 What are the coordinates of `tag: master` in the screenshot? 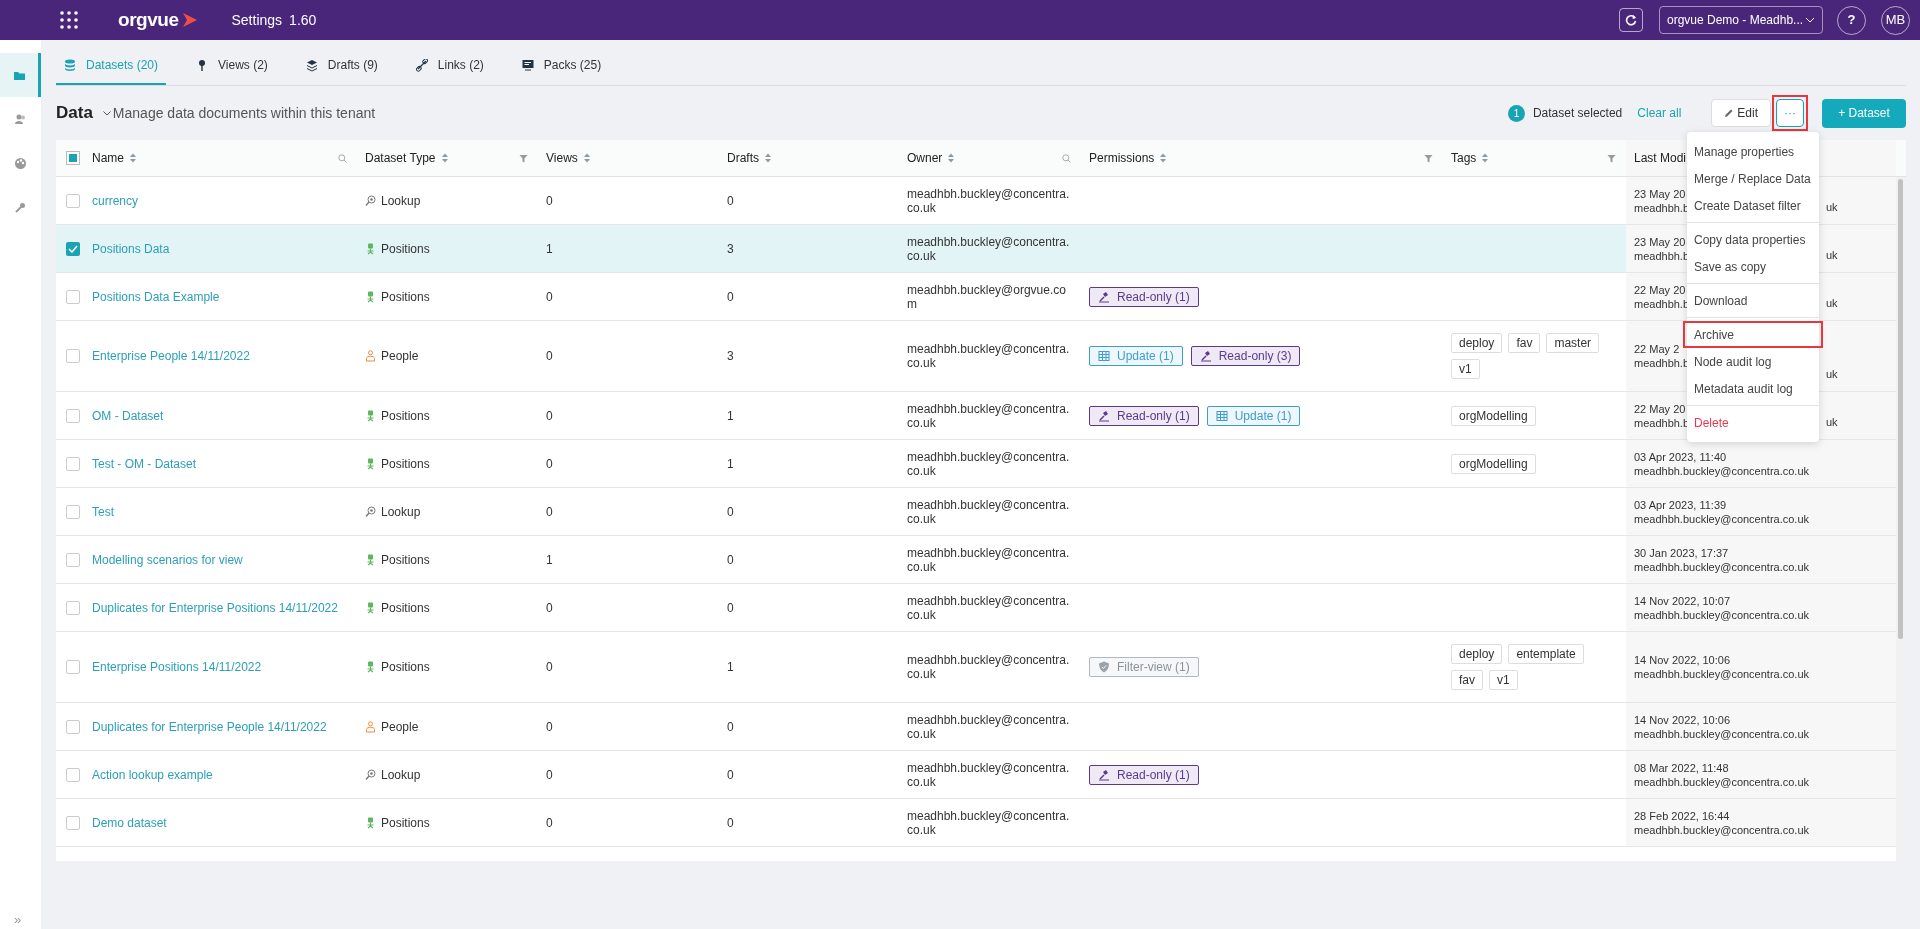 It's located at (1573, 343).